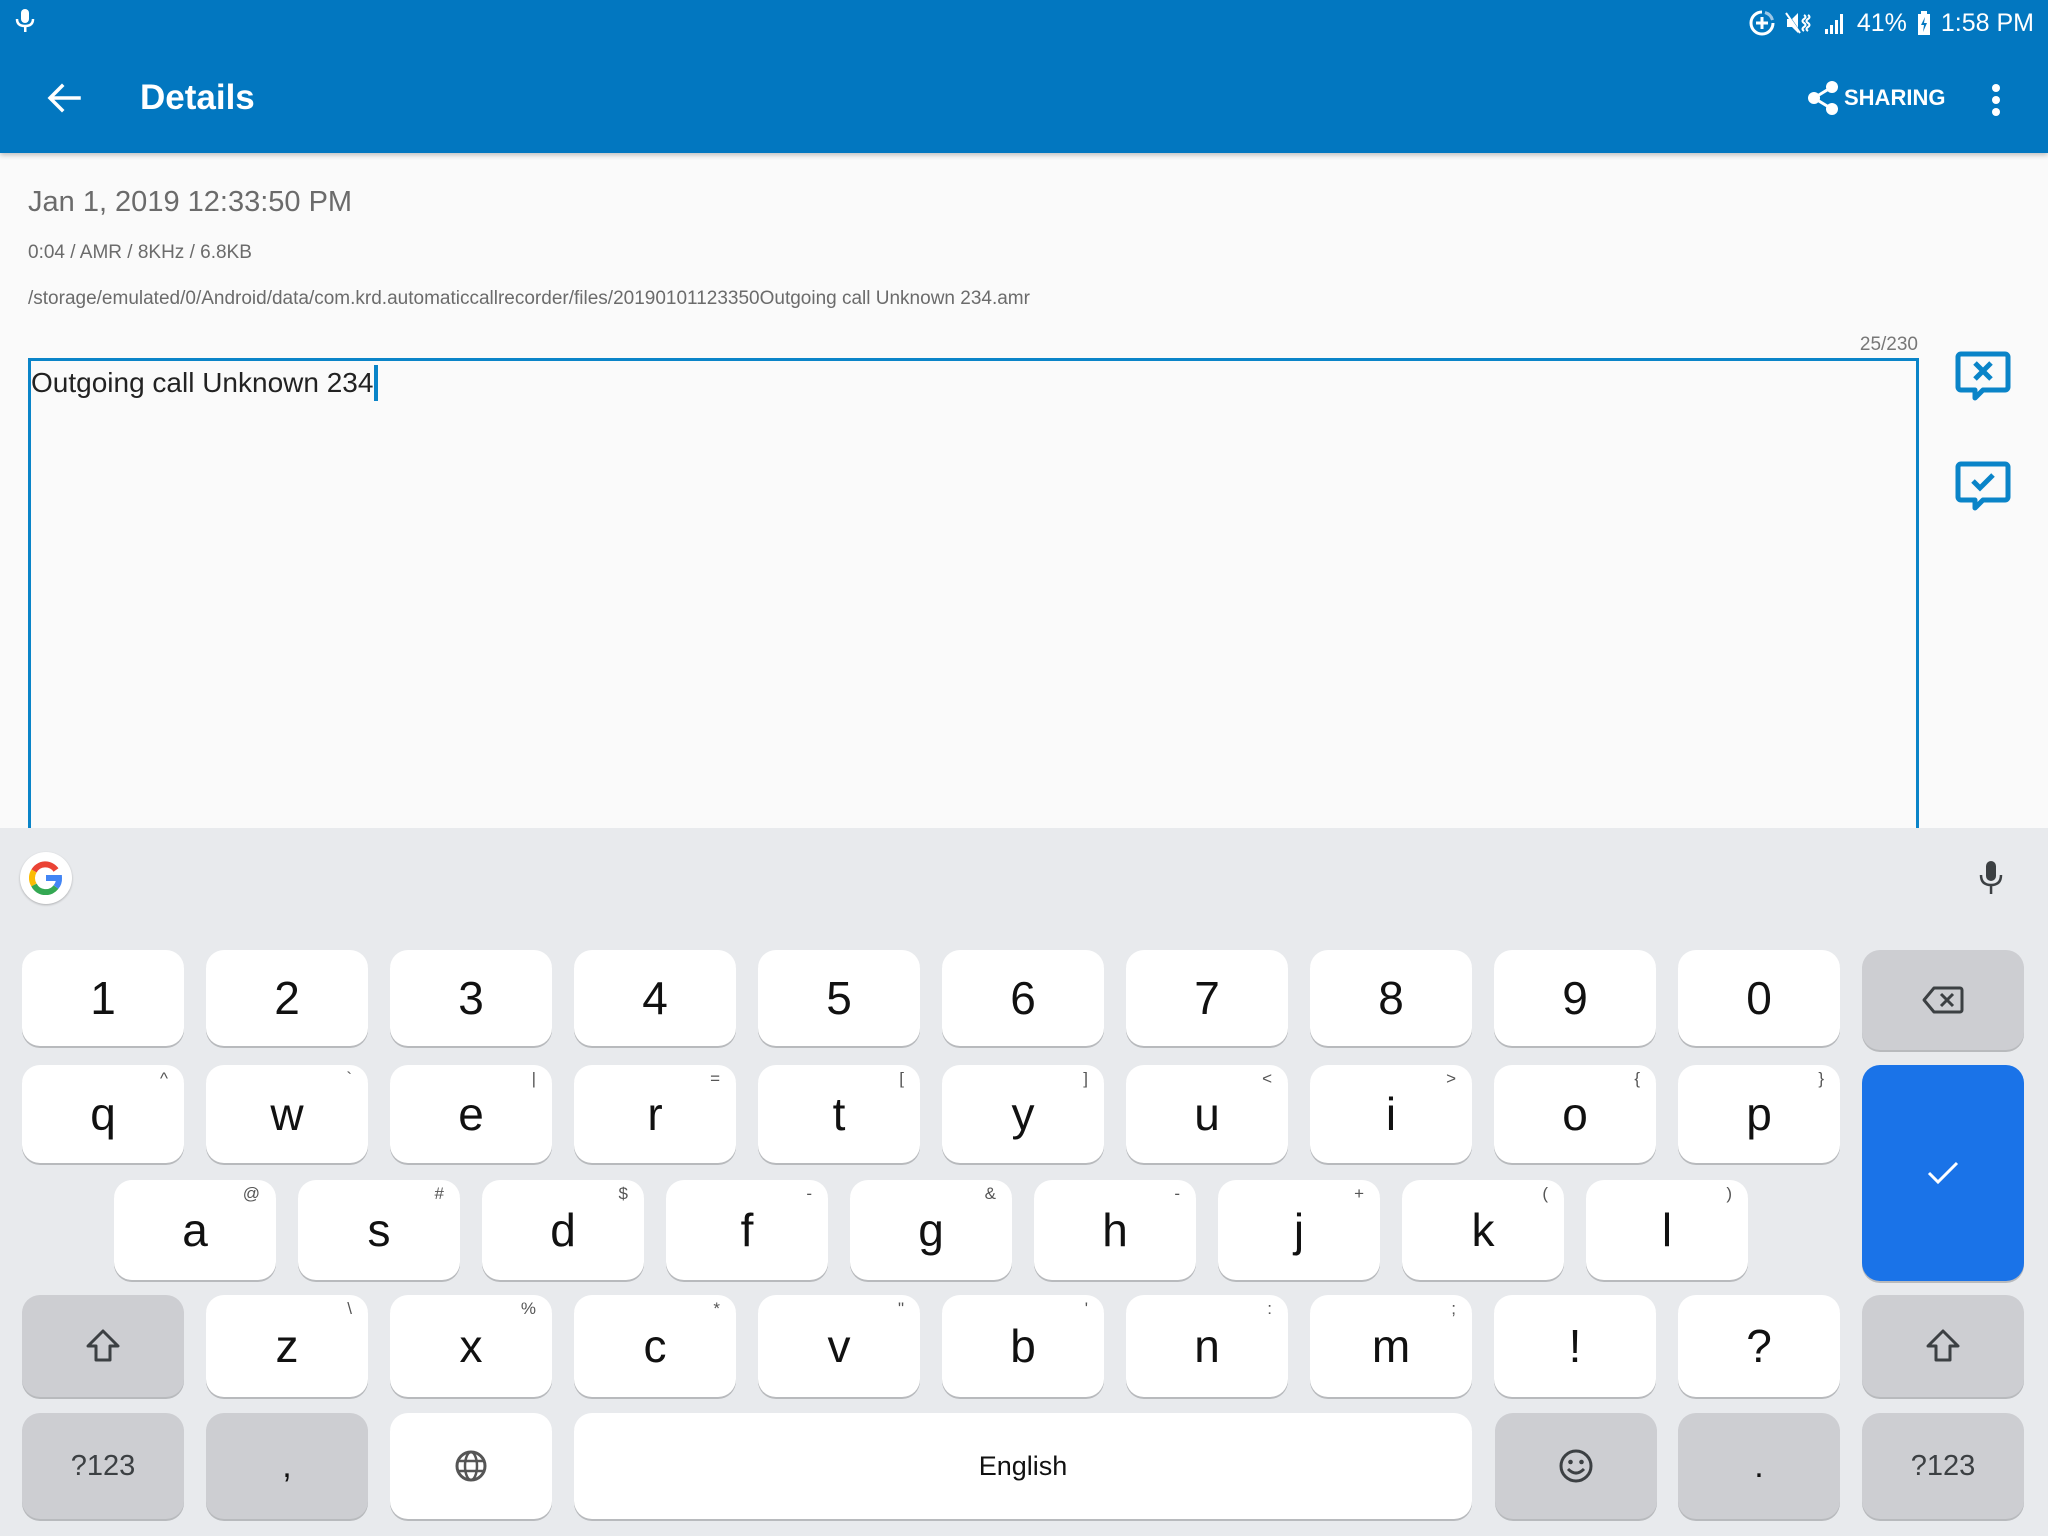  Describe the element at coordinates (1798, 23) in the screenshot. I see `mute-icon` at that location.